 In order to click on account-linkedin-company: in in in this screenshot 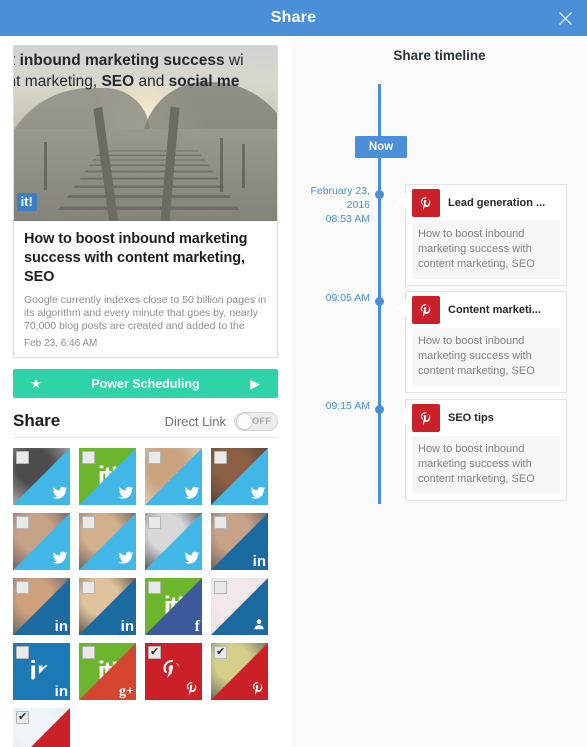, I will do `click(41, 671)`.